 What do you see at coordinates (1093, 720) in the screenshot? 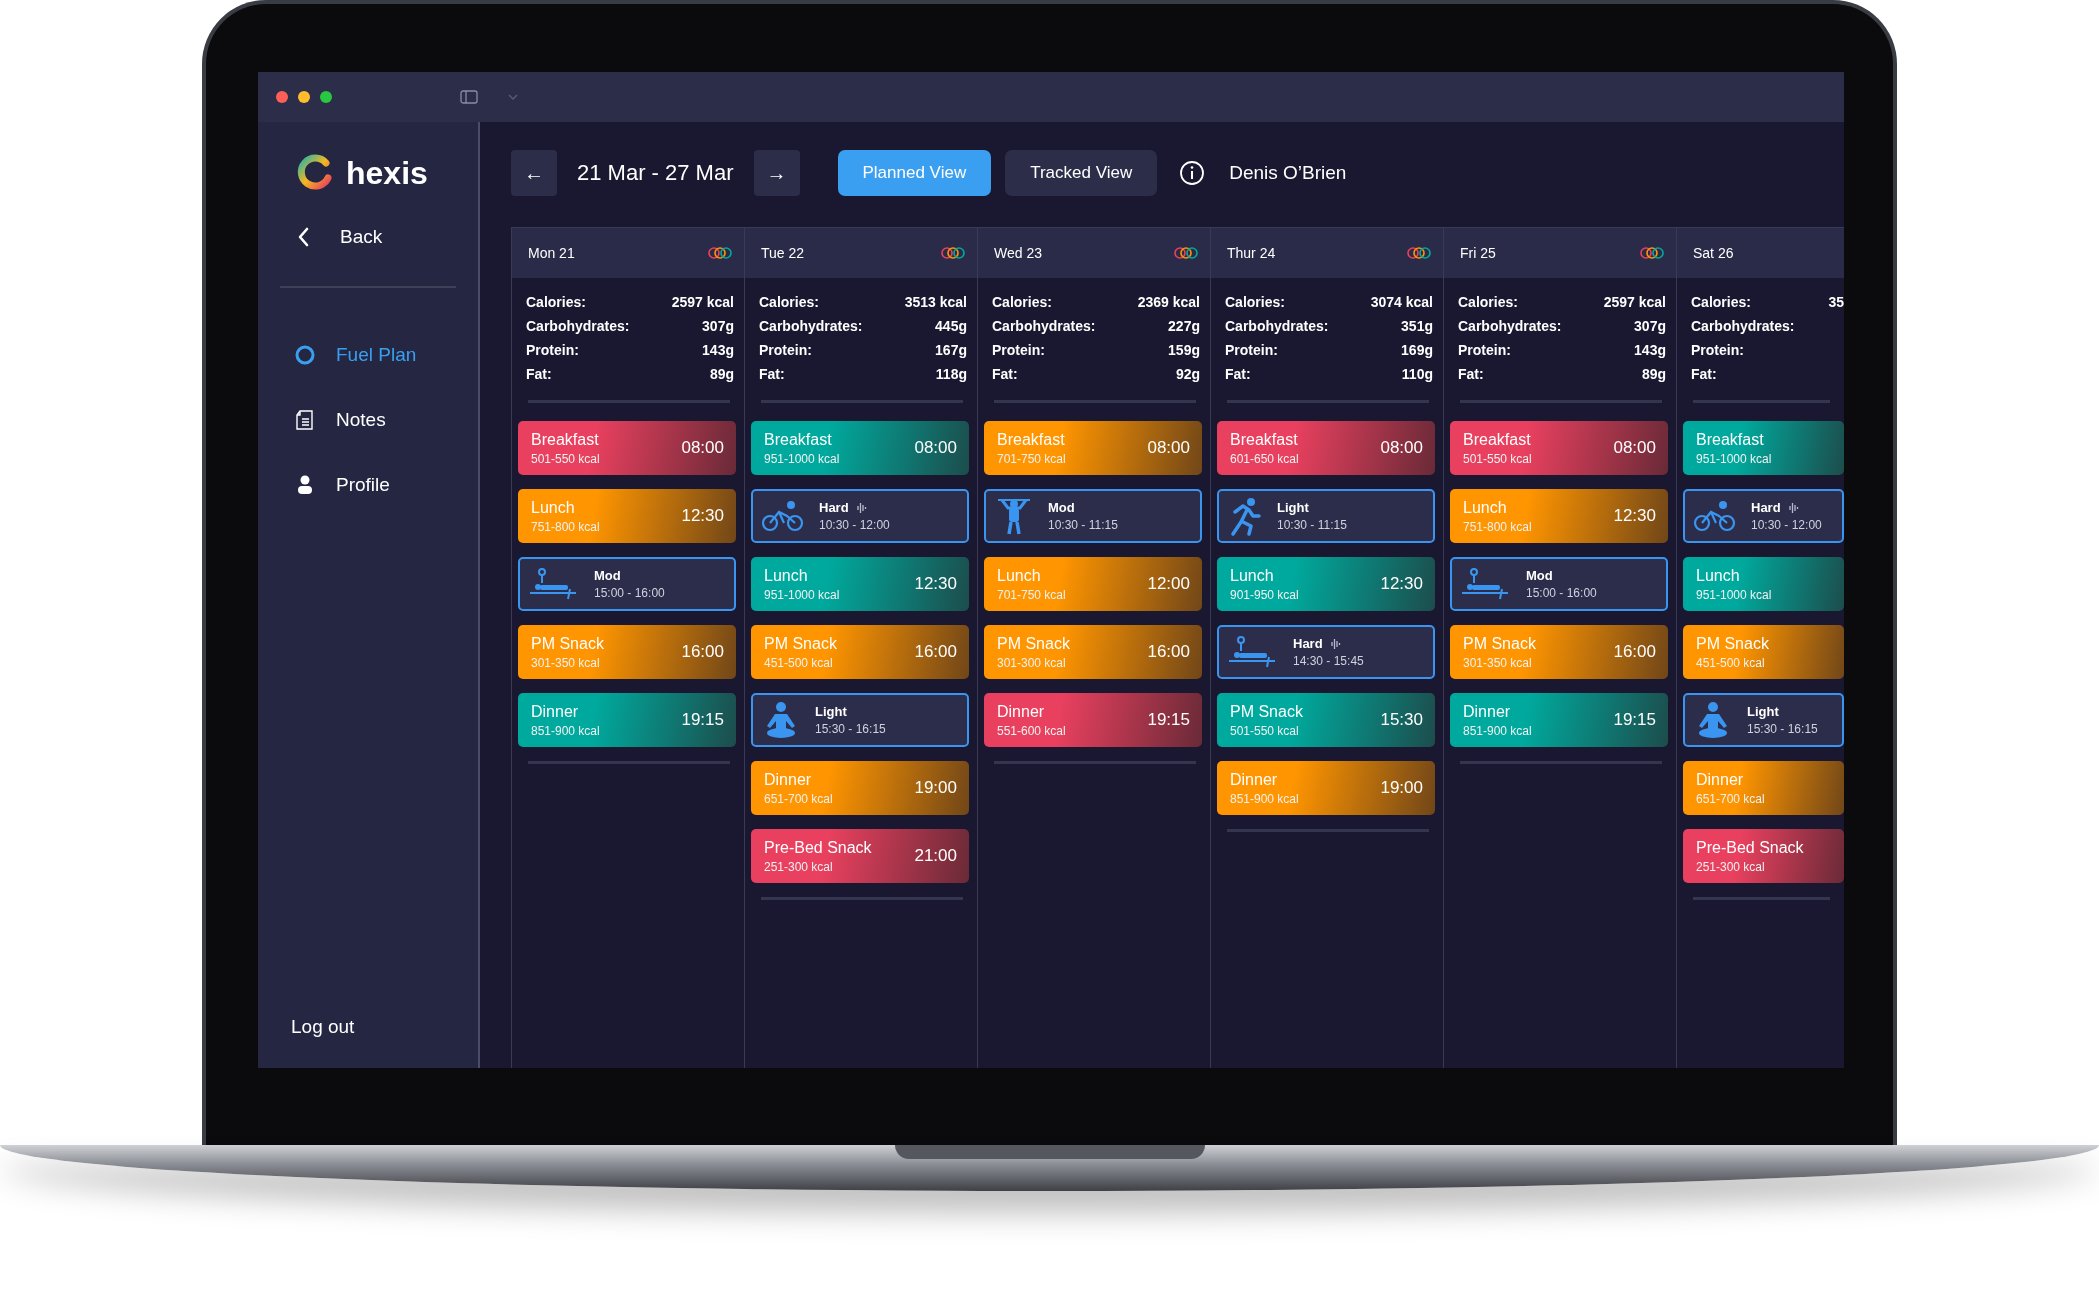
I see `meal-card: Dinner 551-600 kcal 19:15` at bounding box center [1093, 720].